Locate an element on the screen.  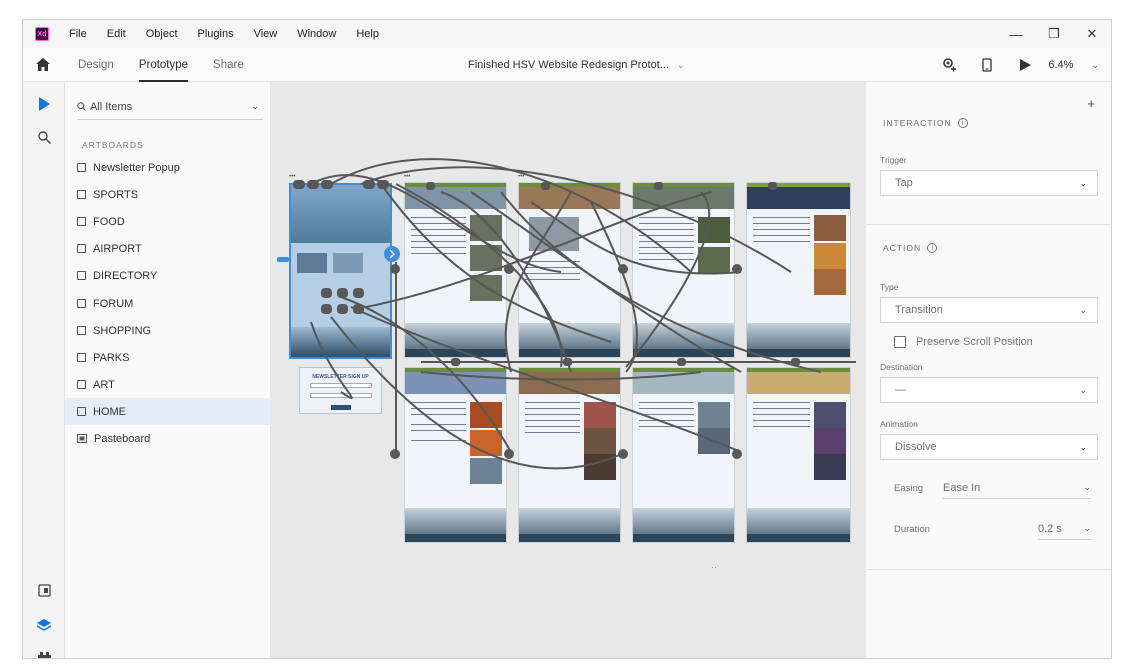
window-controls: — ❐ ✕ is located at coordinates (1054, 34).